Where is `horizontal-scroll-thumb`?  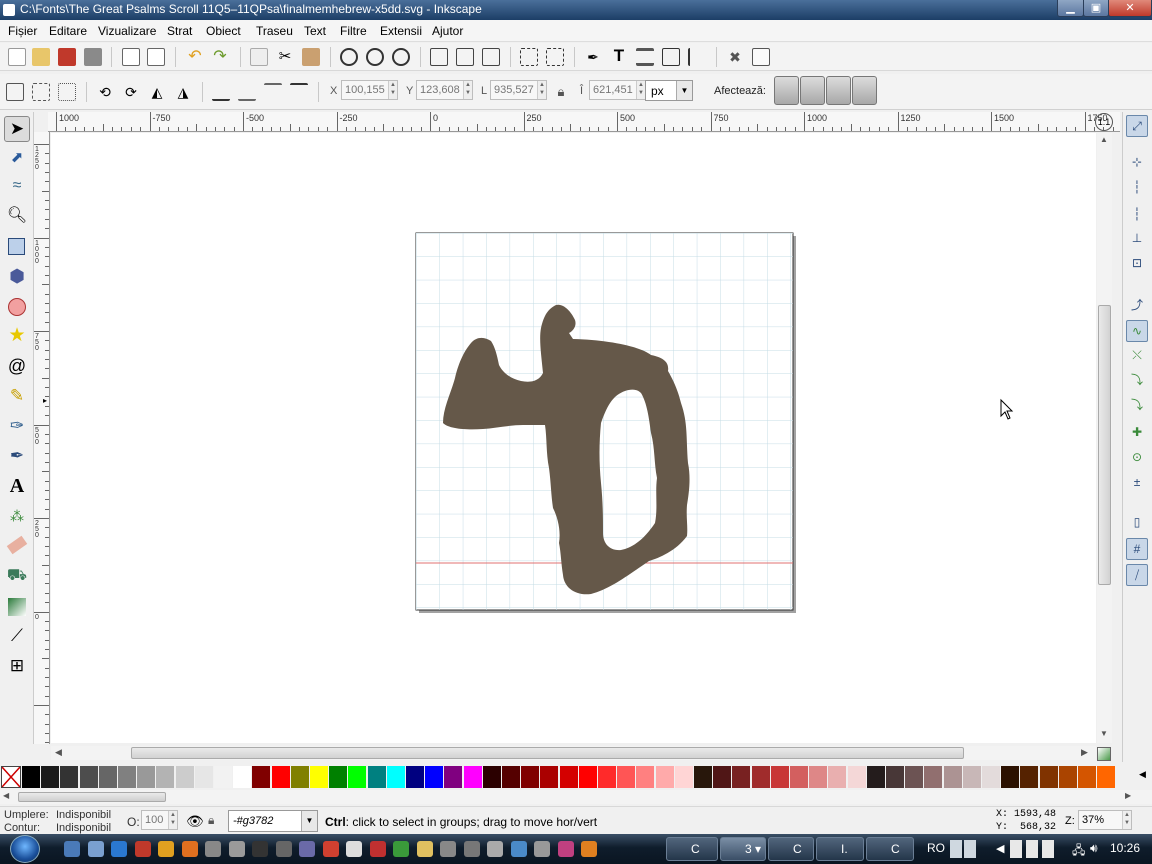 horizontal-scroll-thumb is located at coordinates (547, 753).